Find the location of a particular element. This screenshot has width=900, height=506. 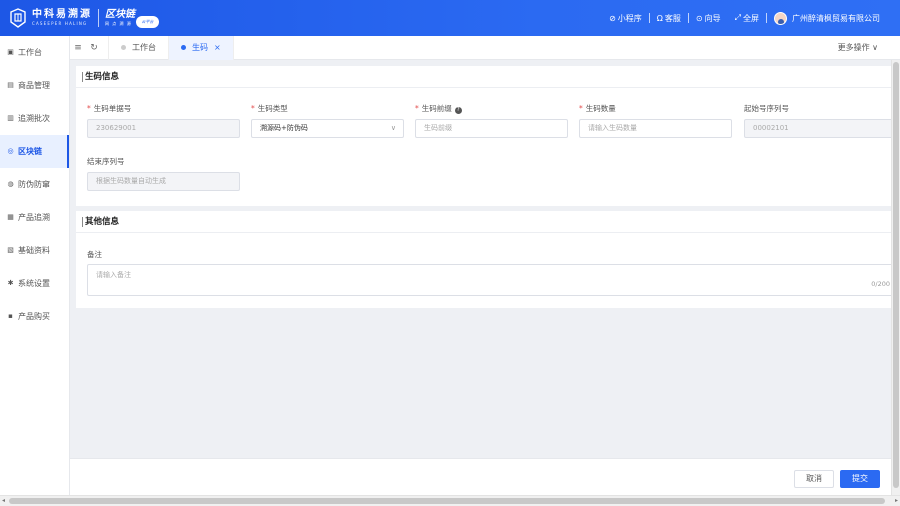

tab-generate-code: 生码 × is located at coordinates (201, 47).